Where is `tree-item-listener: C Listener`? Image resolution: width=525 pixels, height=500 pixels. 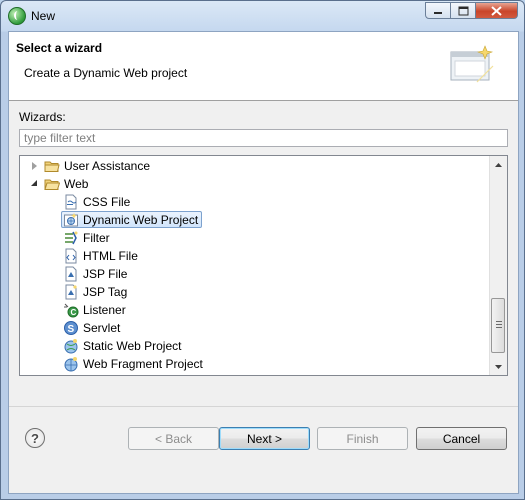 tree-item-listener: C Listener is located at coordinates (255, 310).